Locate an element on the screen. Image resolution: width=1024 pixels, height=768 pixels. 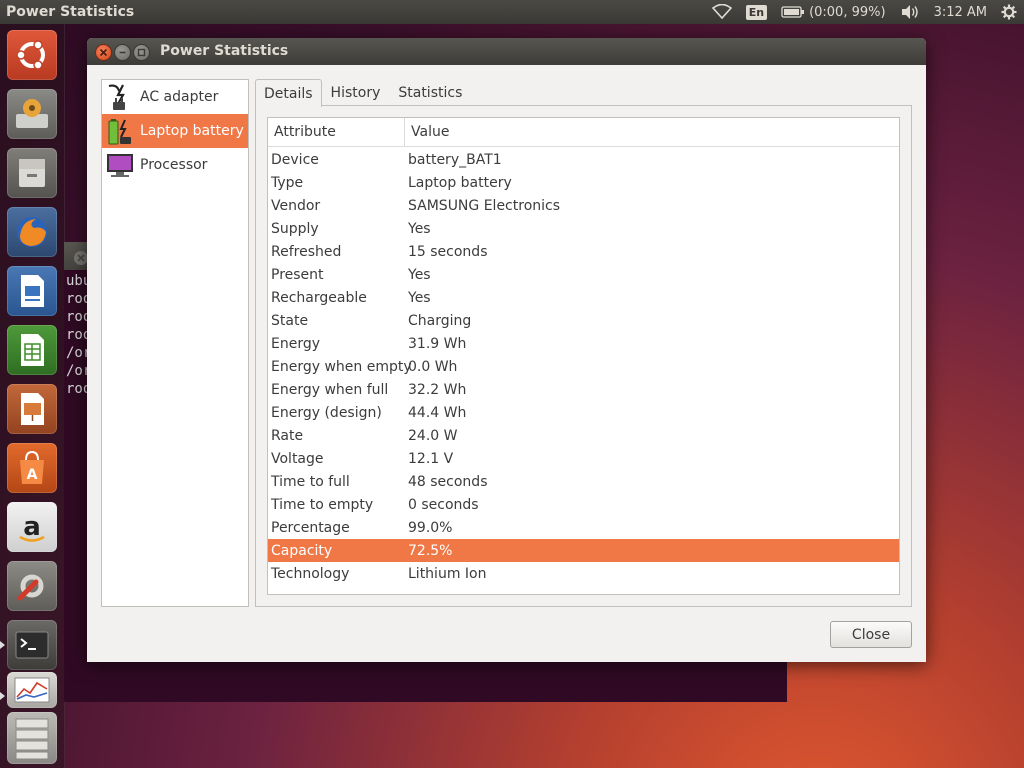
indicator-area: En (0:00, 99%) 3:12 AM is located at coordinates (864, 12).